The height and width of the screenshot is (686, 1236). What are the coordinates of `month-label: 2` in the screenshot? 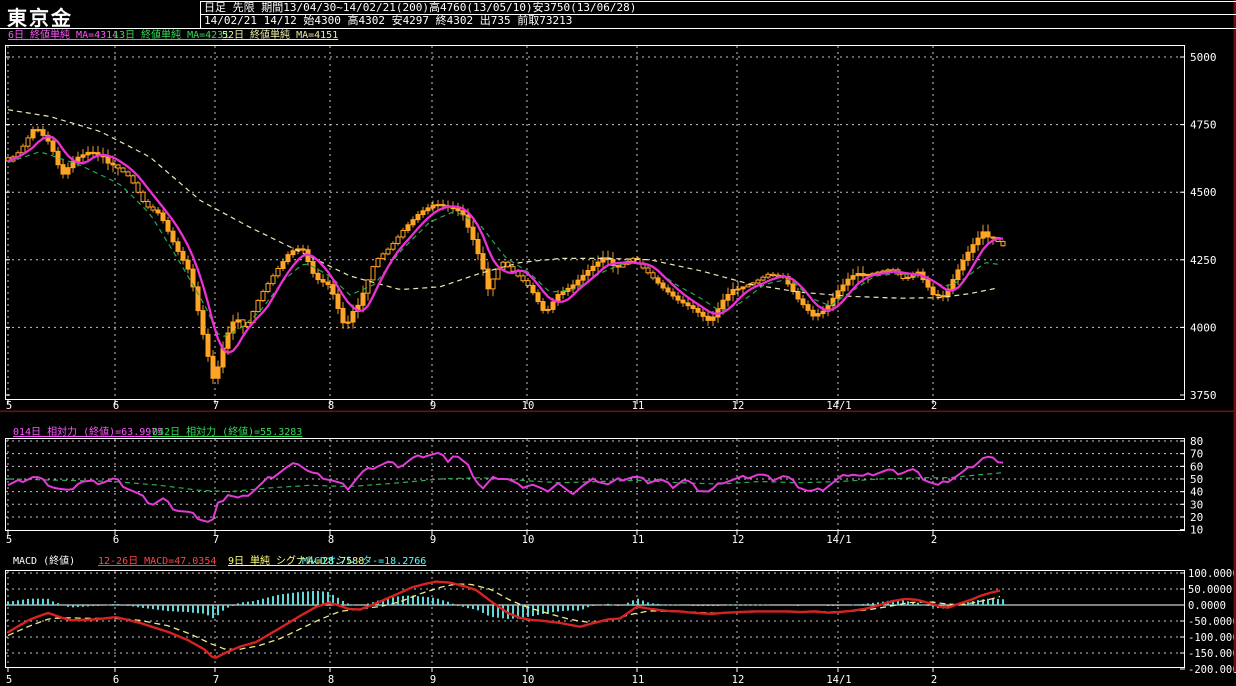 It's located at (934, 540).